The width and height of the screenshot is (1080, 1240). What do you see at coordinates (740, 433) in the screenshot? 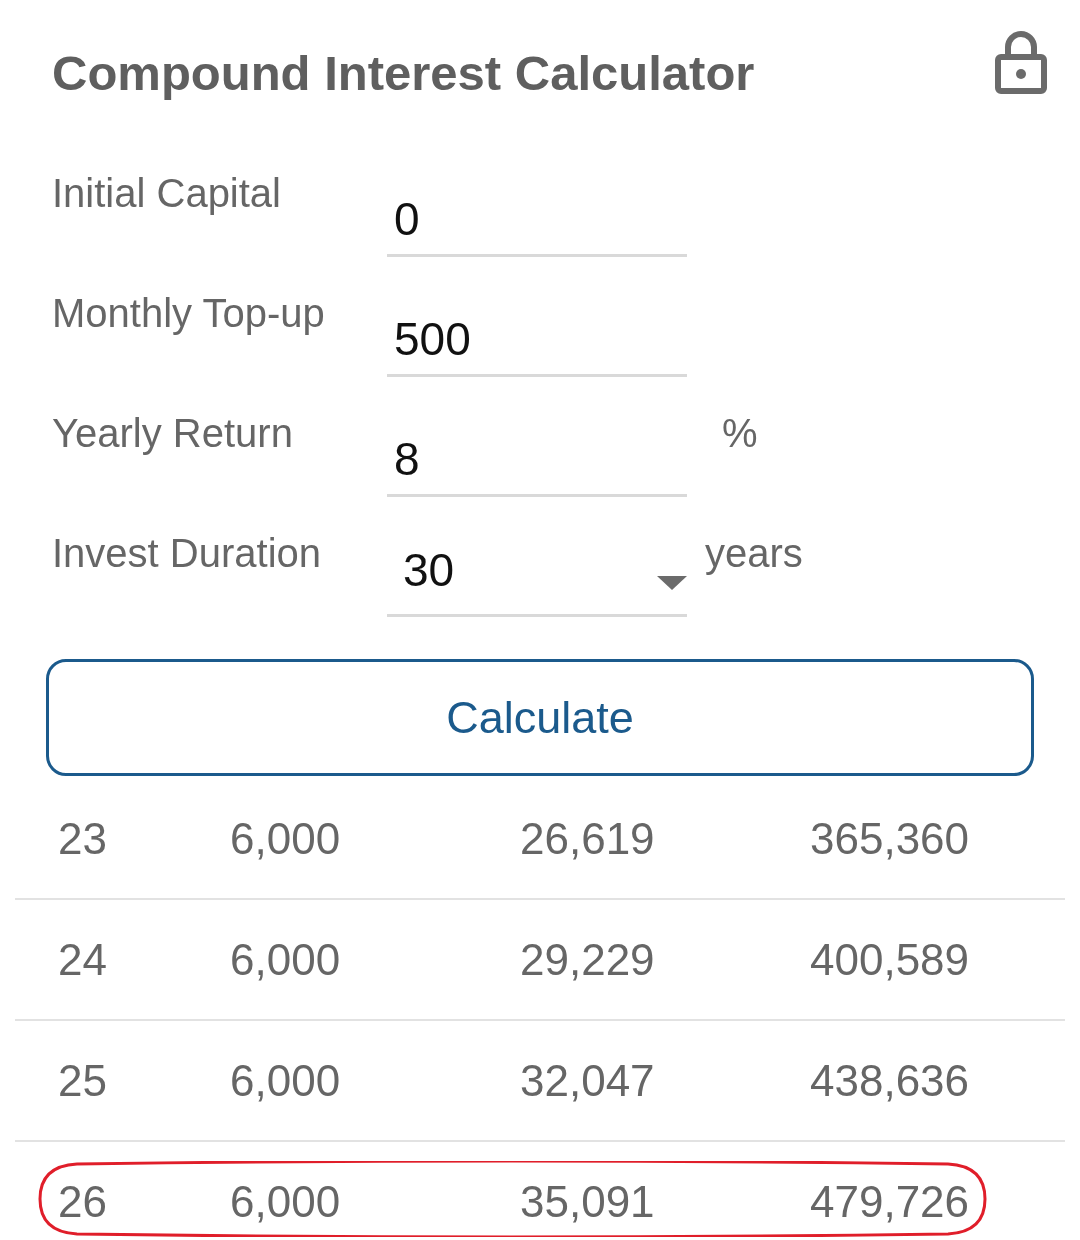
I see `unit-label: %` at bounding box center [740, 433].